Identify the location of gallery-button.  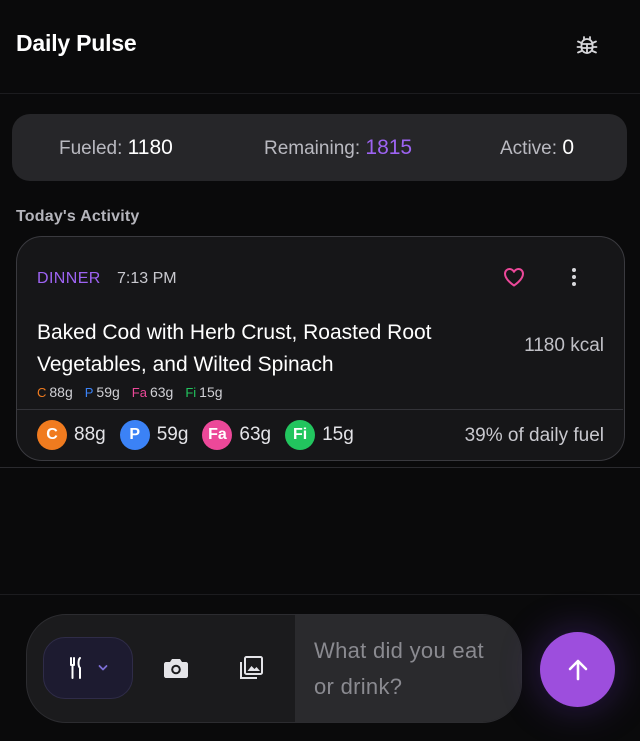
(251, 668).